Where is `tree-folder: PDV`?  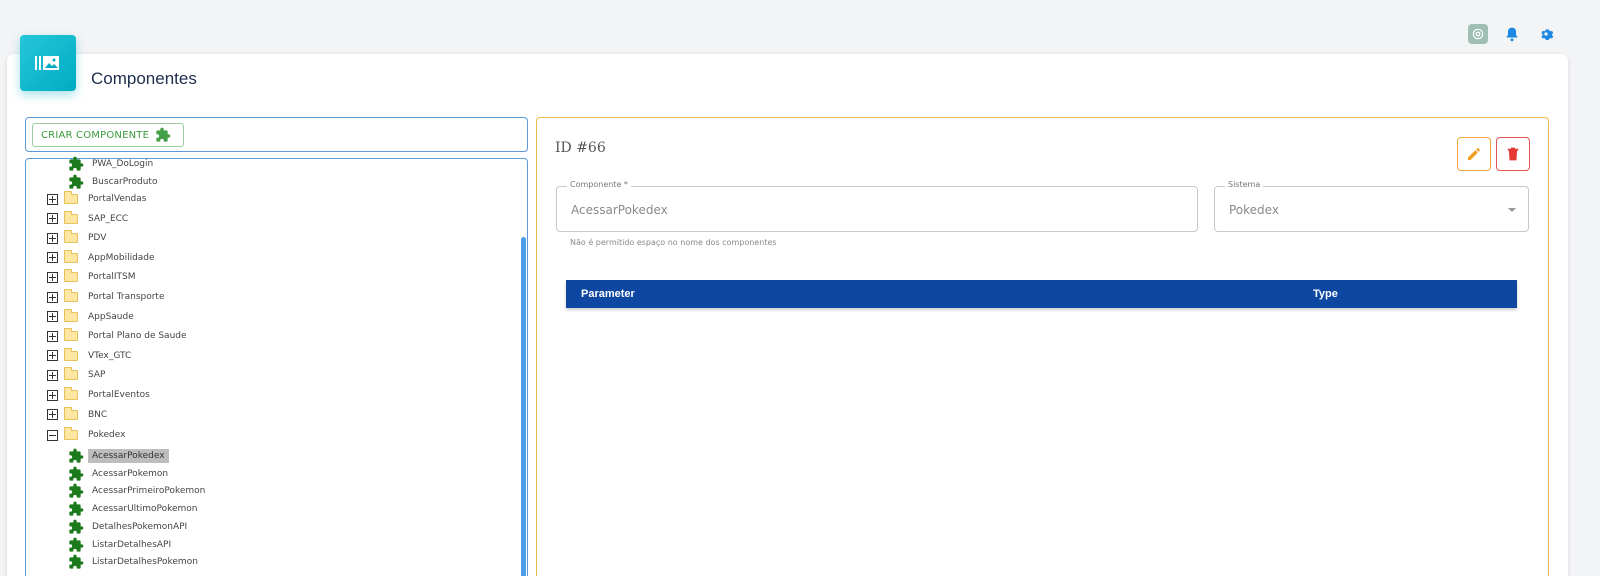
tree-folder: PDV is located at coordinates (76, 238).